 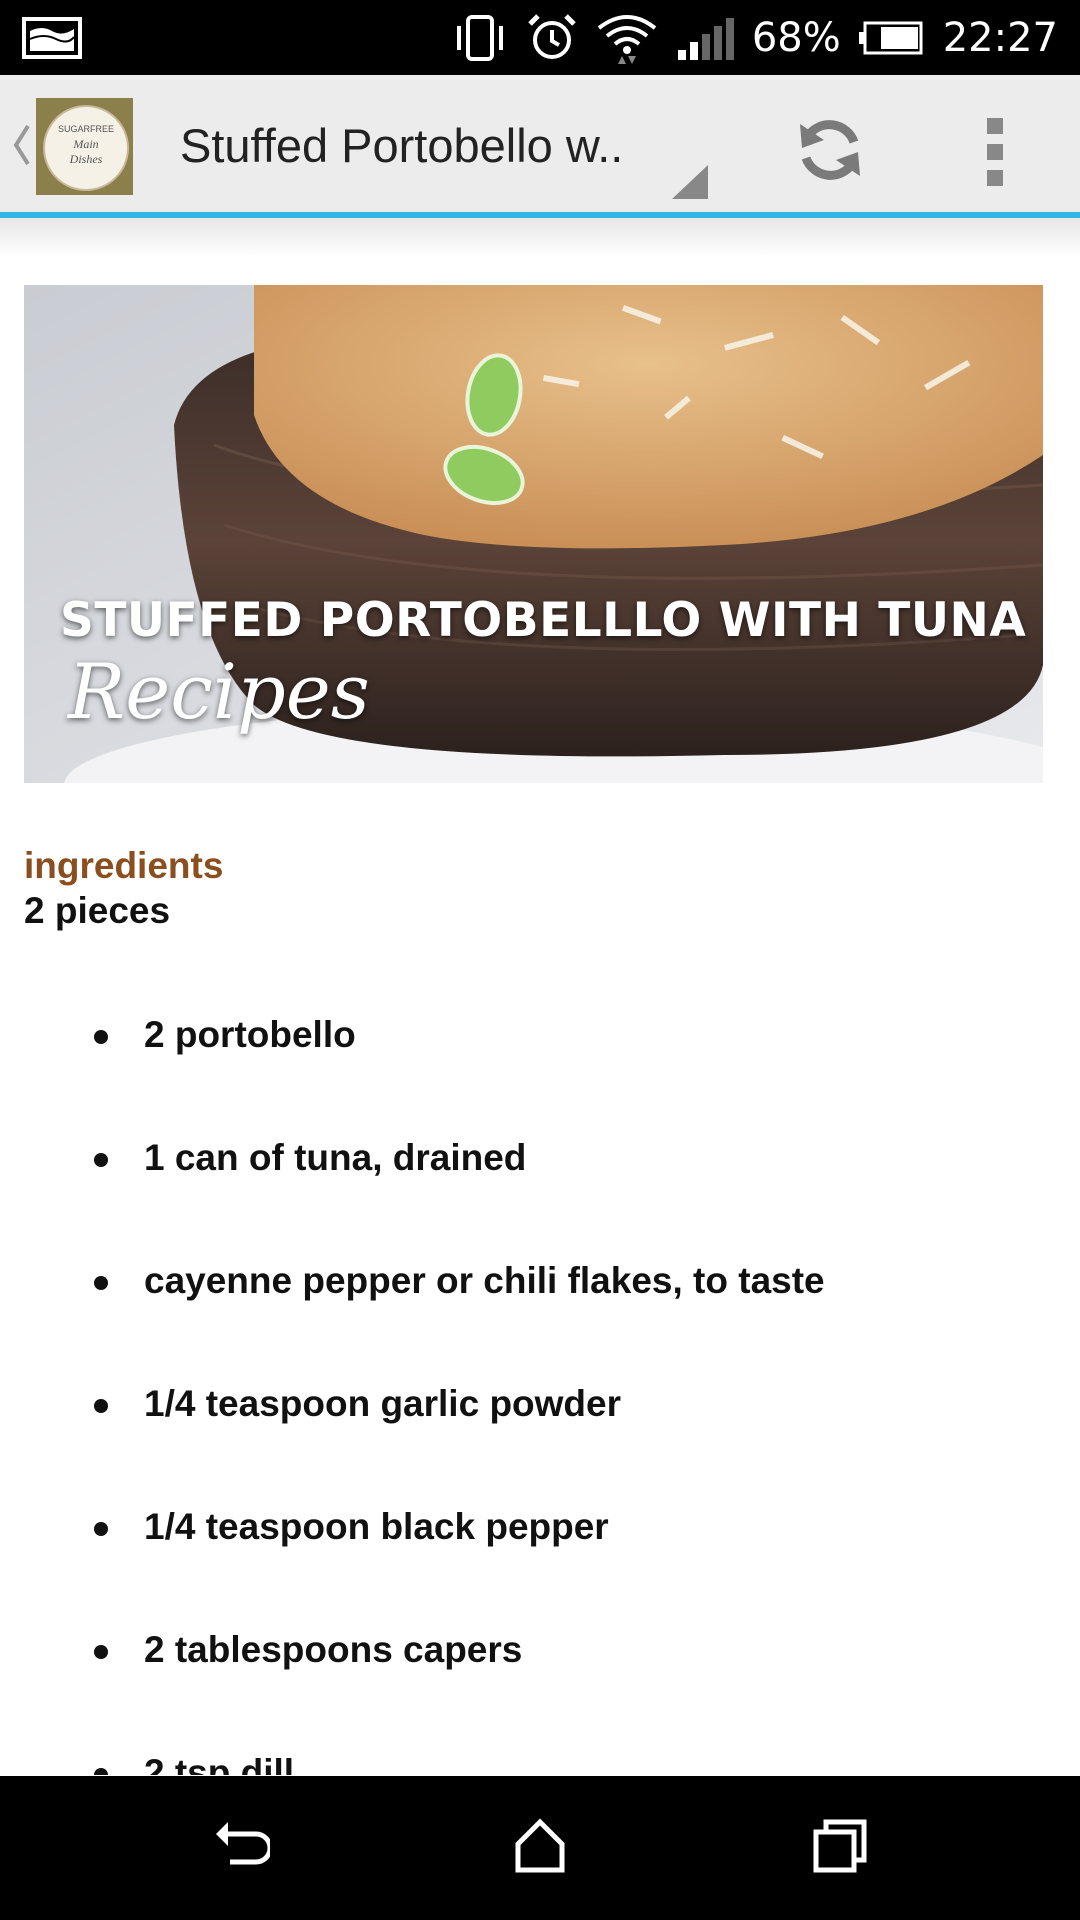 I want to click on ingredient-item: 1/4 teaspoon garlic powder, so click(x=540, y=1430).